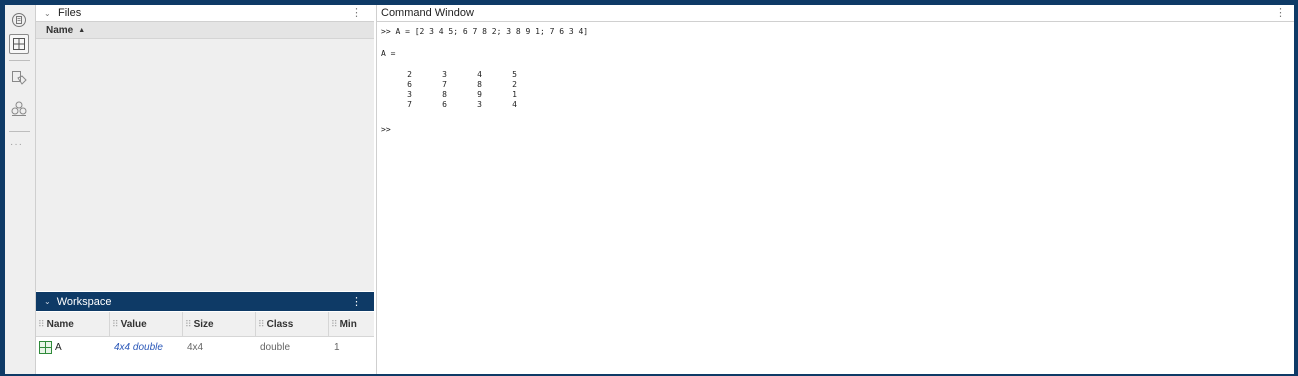 This screenshot has height=376, width=1298. Describe the element at coordinates (386, 129) in the screenshot. I see `command-prompt: >>` at that location.